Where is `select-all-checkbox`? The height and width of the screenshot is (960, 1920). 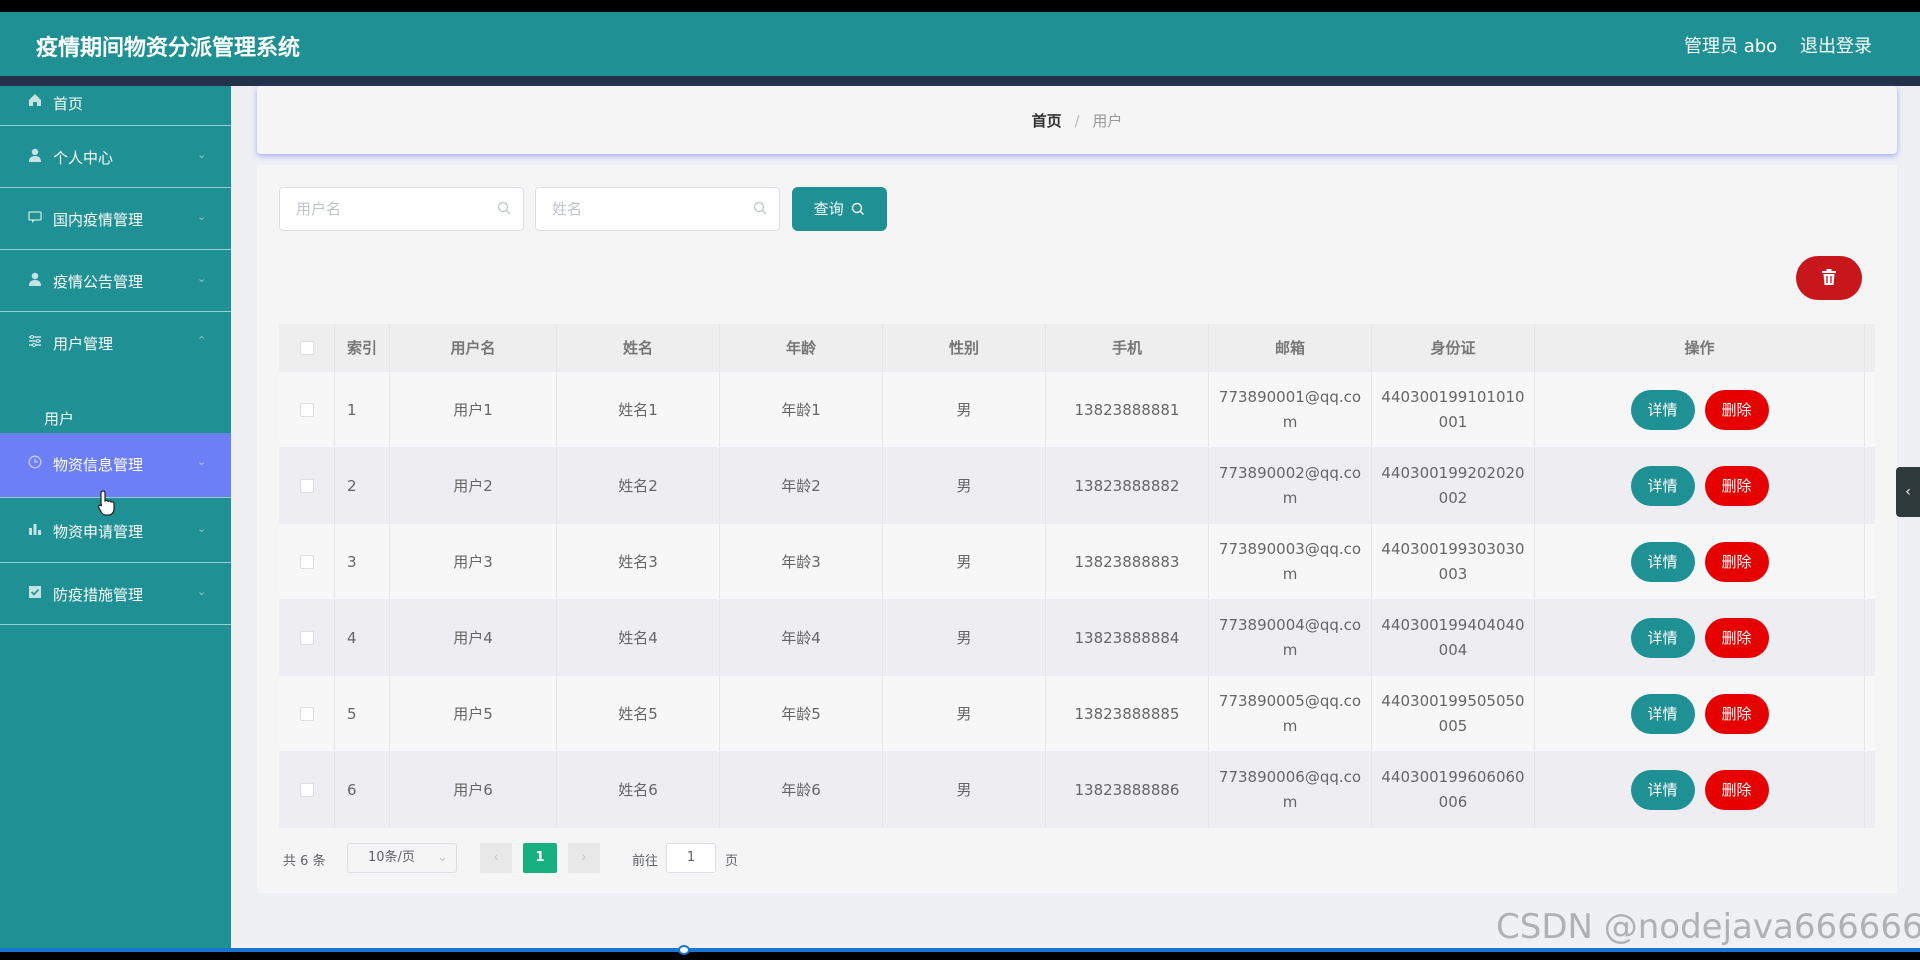
select-all-checkbox is located at coordinates (306, 347).